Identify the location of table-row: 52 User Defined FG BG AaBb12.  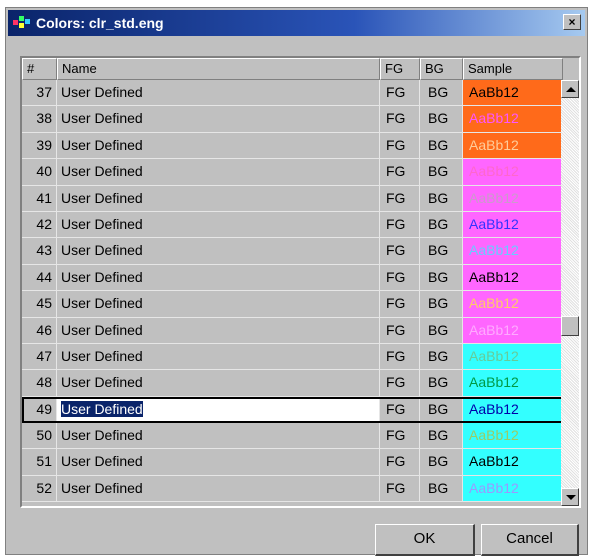
(292, 489).